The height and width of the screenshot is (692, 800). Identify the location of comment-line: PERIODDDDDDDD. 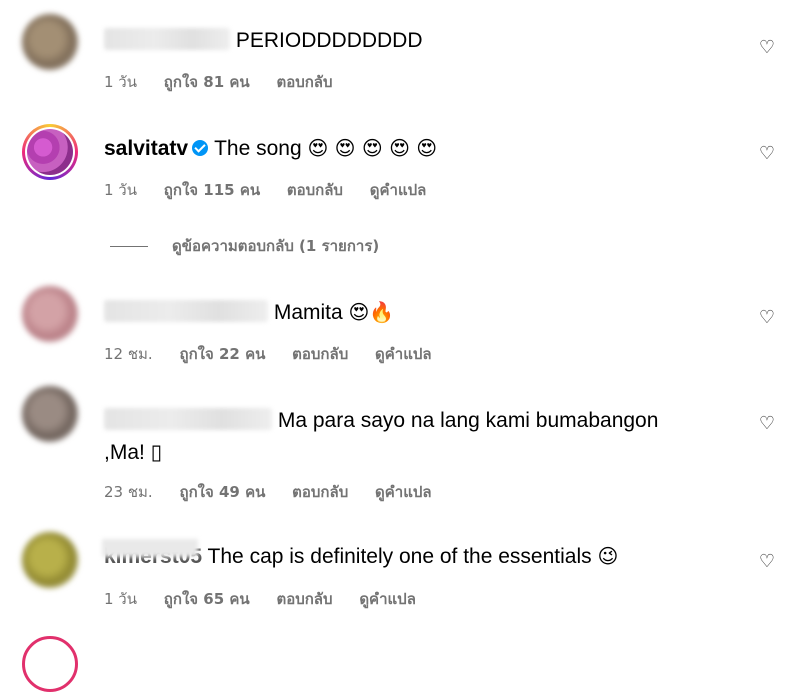
(263, 40).